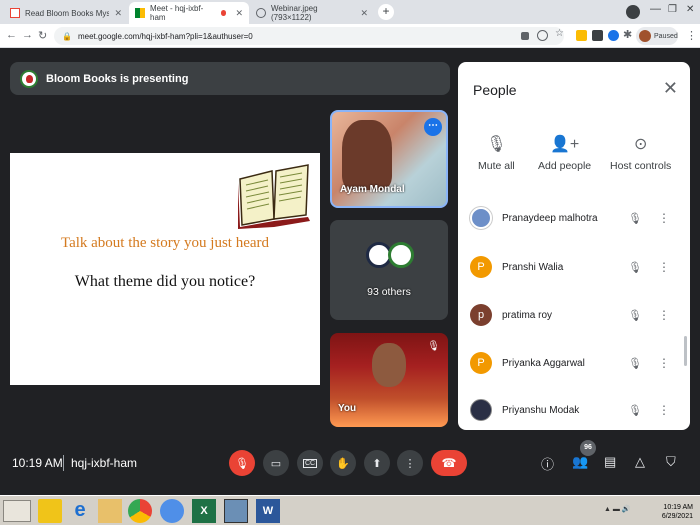  What do you see at coordinates (685, 351) in the screenshot?
I see `people-scrollbar` at bounding box center [685, 351].